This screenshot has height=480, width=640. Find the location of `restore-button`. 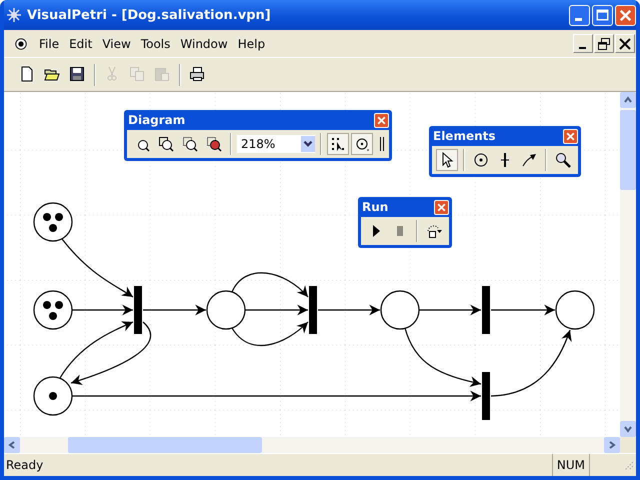

restore-button is located at coordinates (604, 43).